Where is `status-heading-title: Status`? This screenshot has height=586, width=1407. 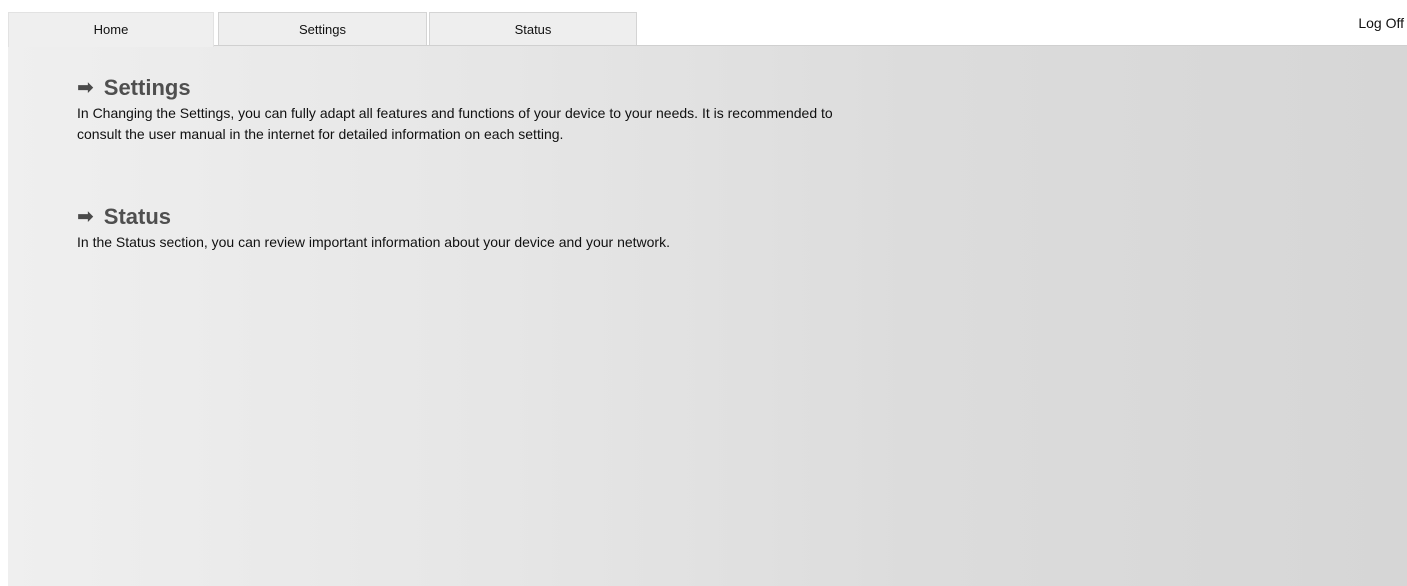
status-heading-title: Status is located at coordinates (137, 216).